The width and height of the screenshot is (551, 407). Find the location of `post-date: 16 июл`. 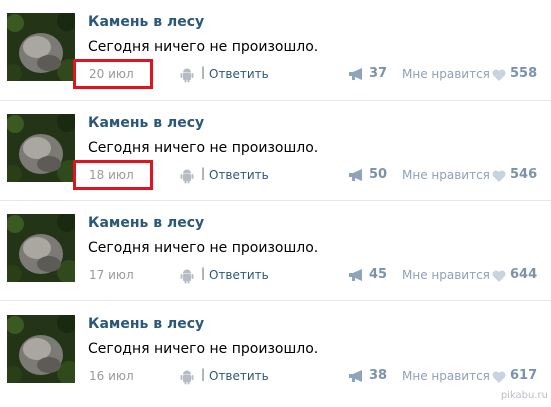

post-date: 16 июл is located at coordinates (111, 376).